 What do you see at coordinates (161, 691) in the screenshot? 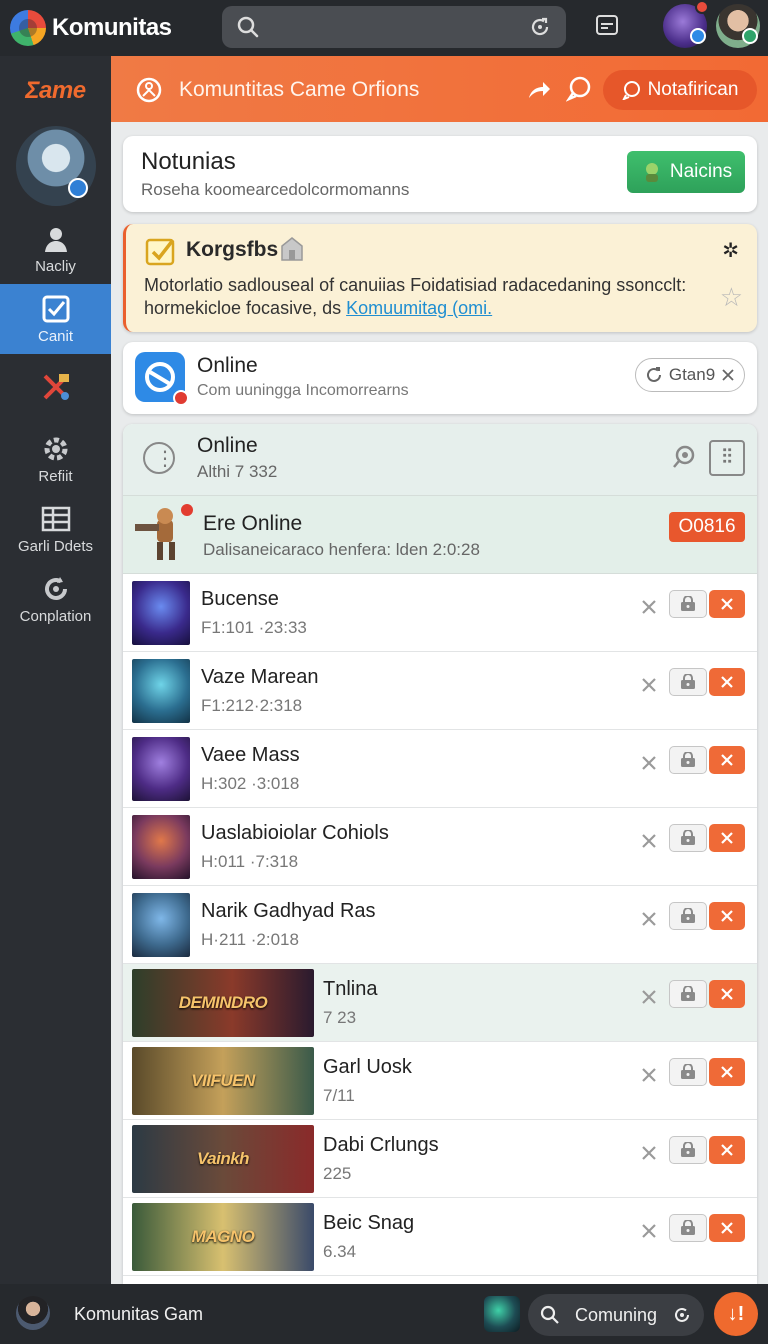
I see `game-thumbnail` at bounding box center [161, 691].